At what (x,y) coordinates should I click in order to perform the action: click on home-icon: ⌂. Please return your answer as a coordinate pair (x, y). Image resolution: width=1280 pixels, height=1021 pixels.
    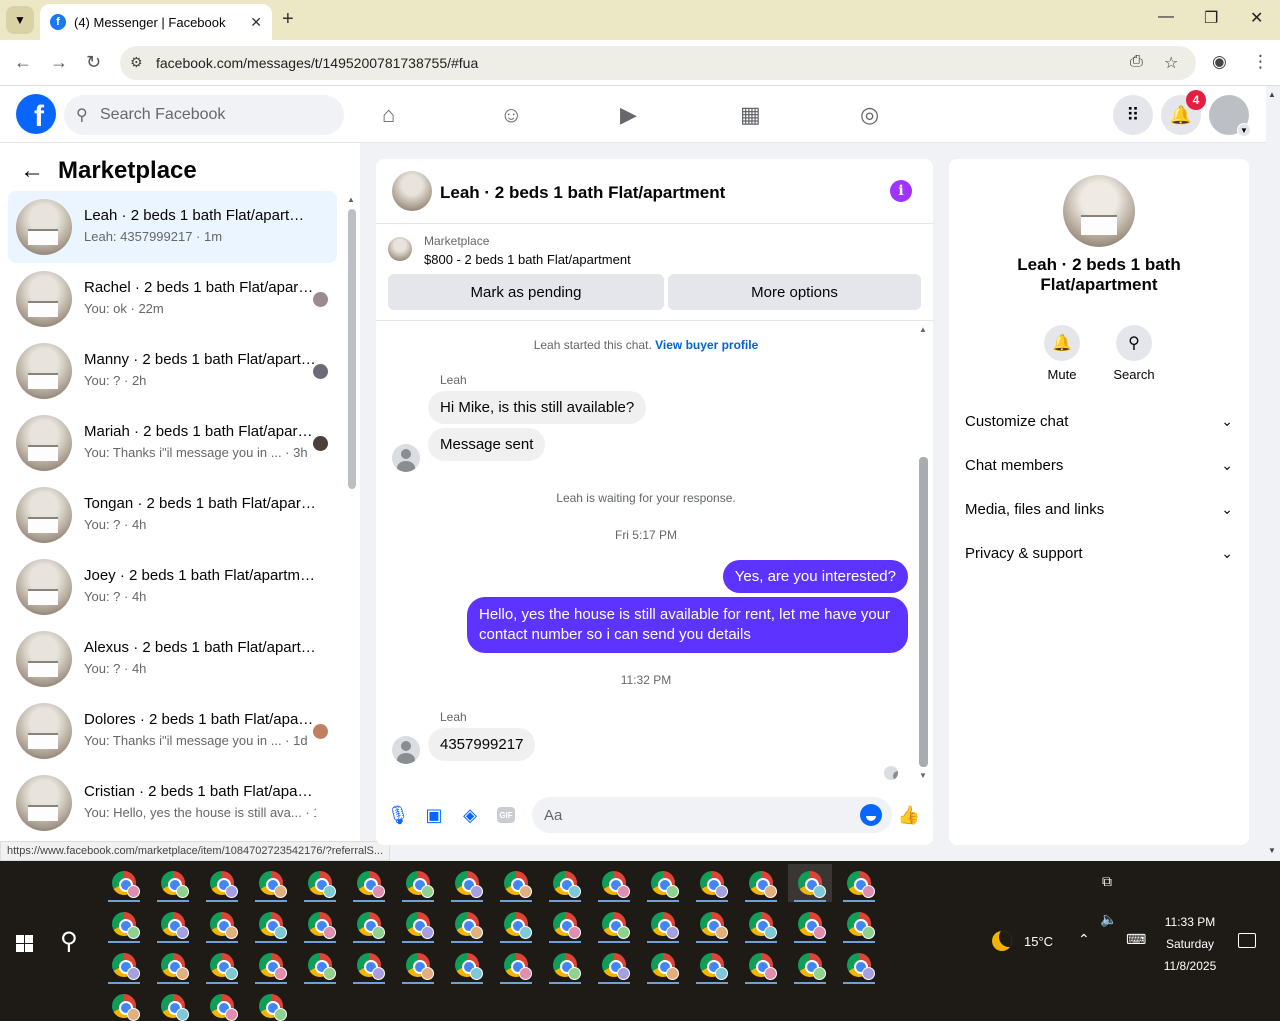
    Looking at the image, I should click on (388, 115).